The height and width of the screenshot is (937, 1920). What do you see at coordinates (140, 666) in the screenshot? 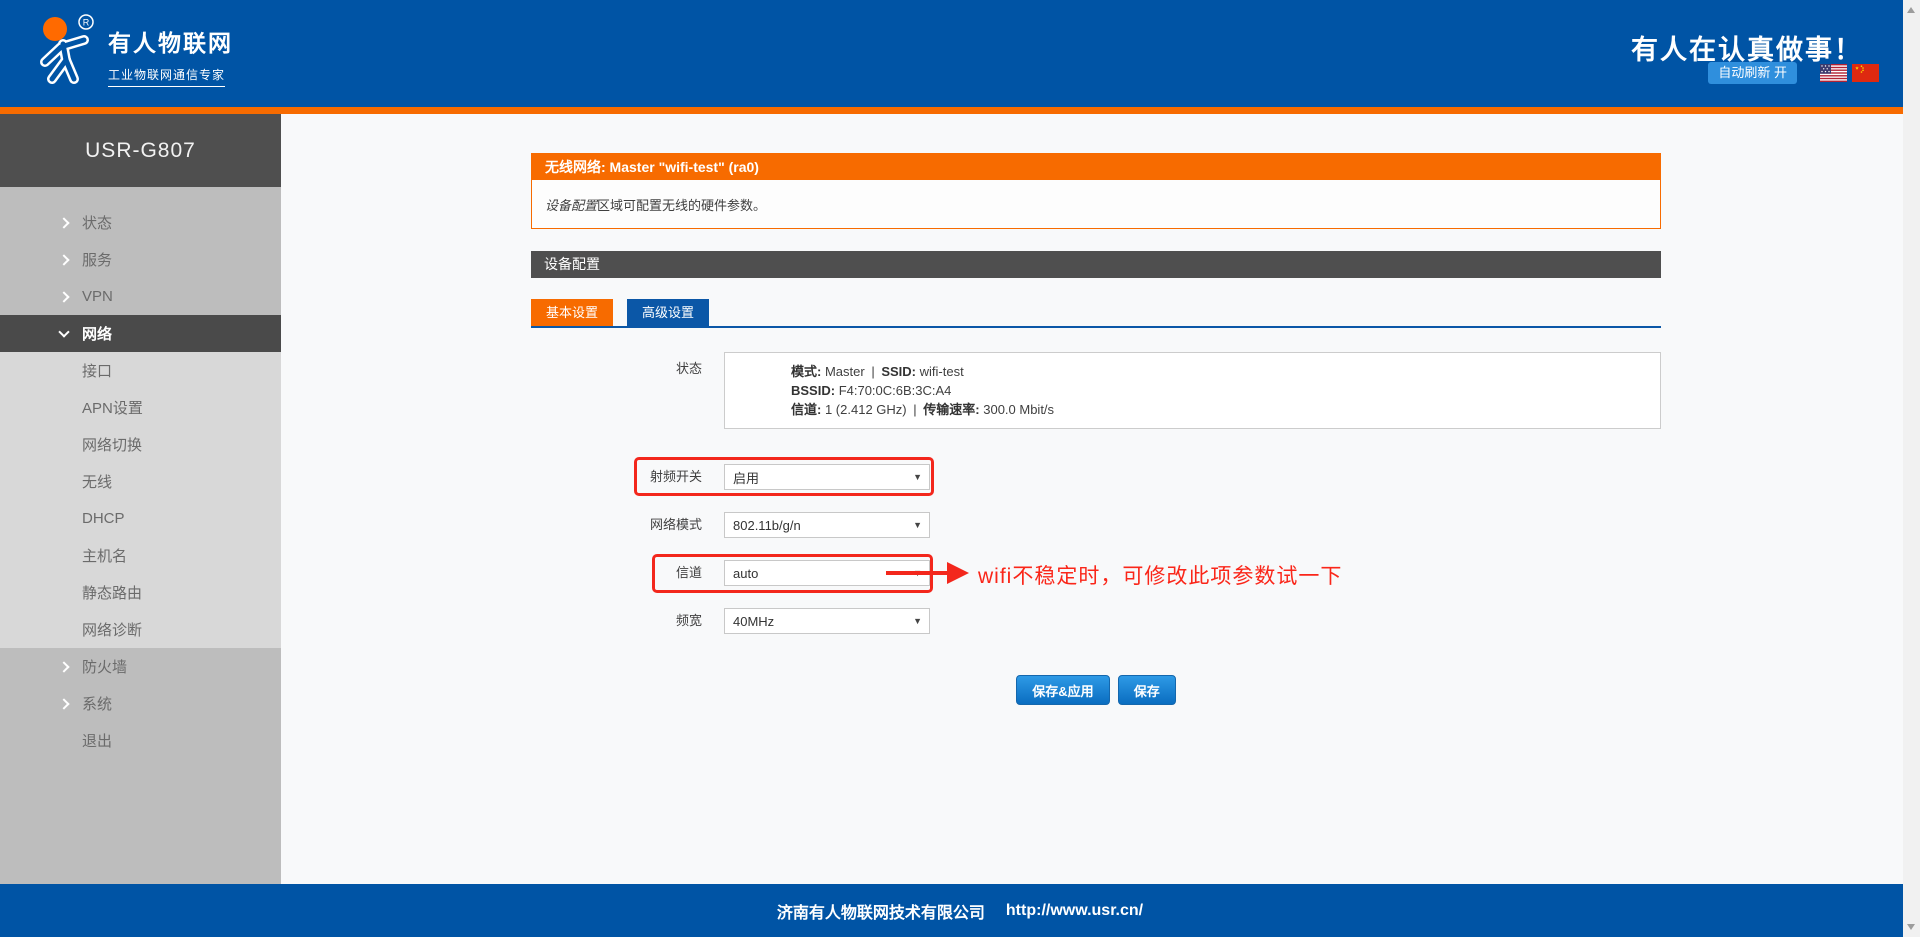
I see `sidebar-item-firewall: 防火墙` at bounding box center [140, 666].